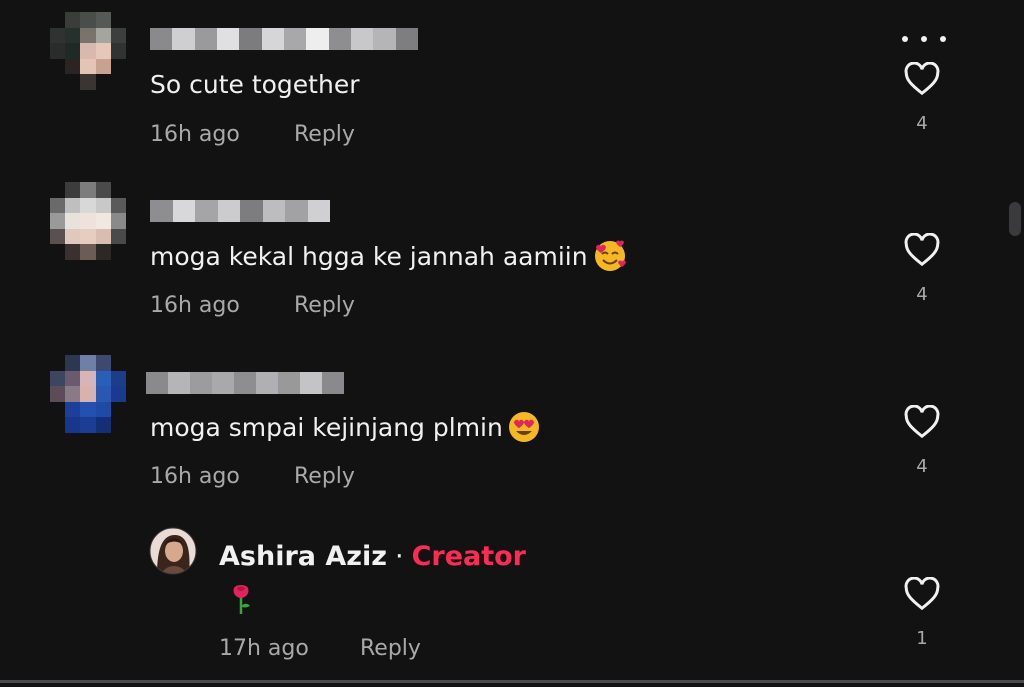  I want to click on divider, so click(512, 681).